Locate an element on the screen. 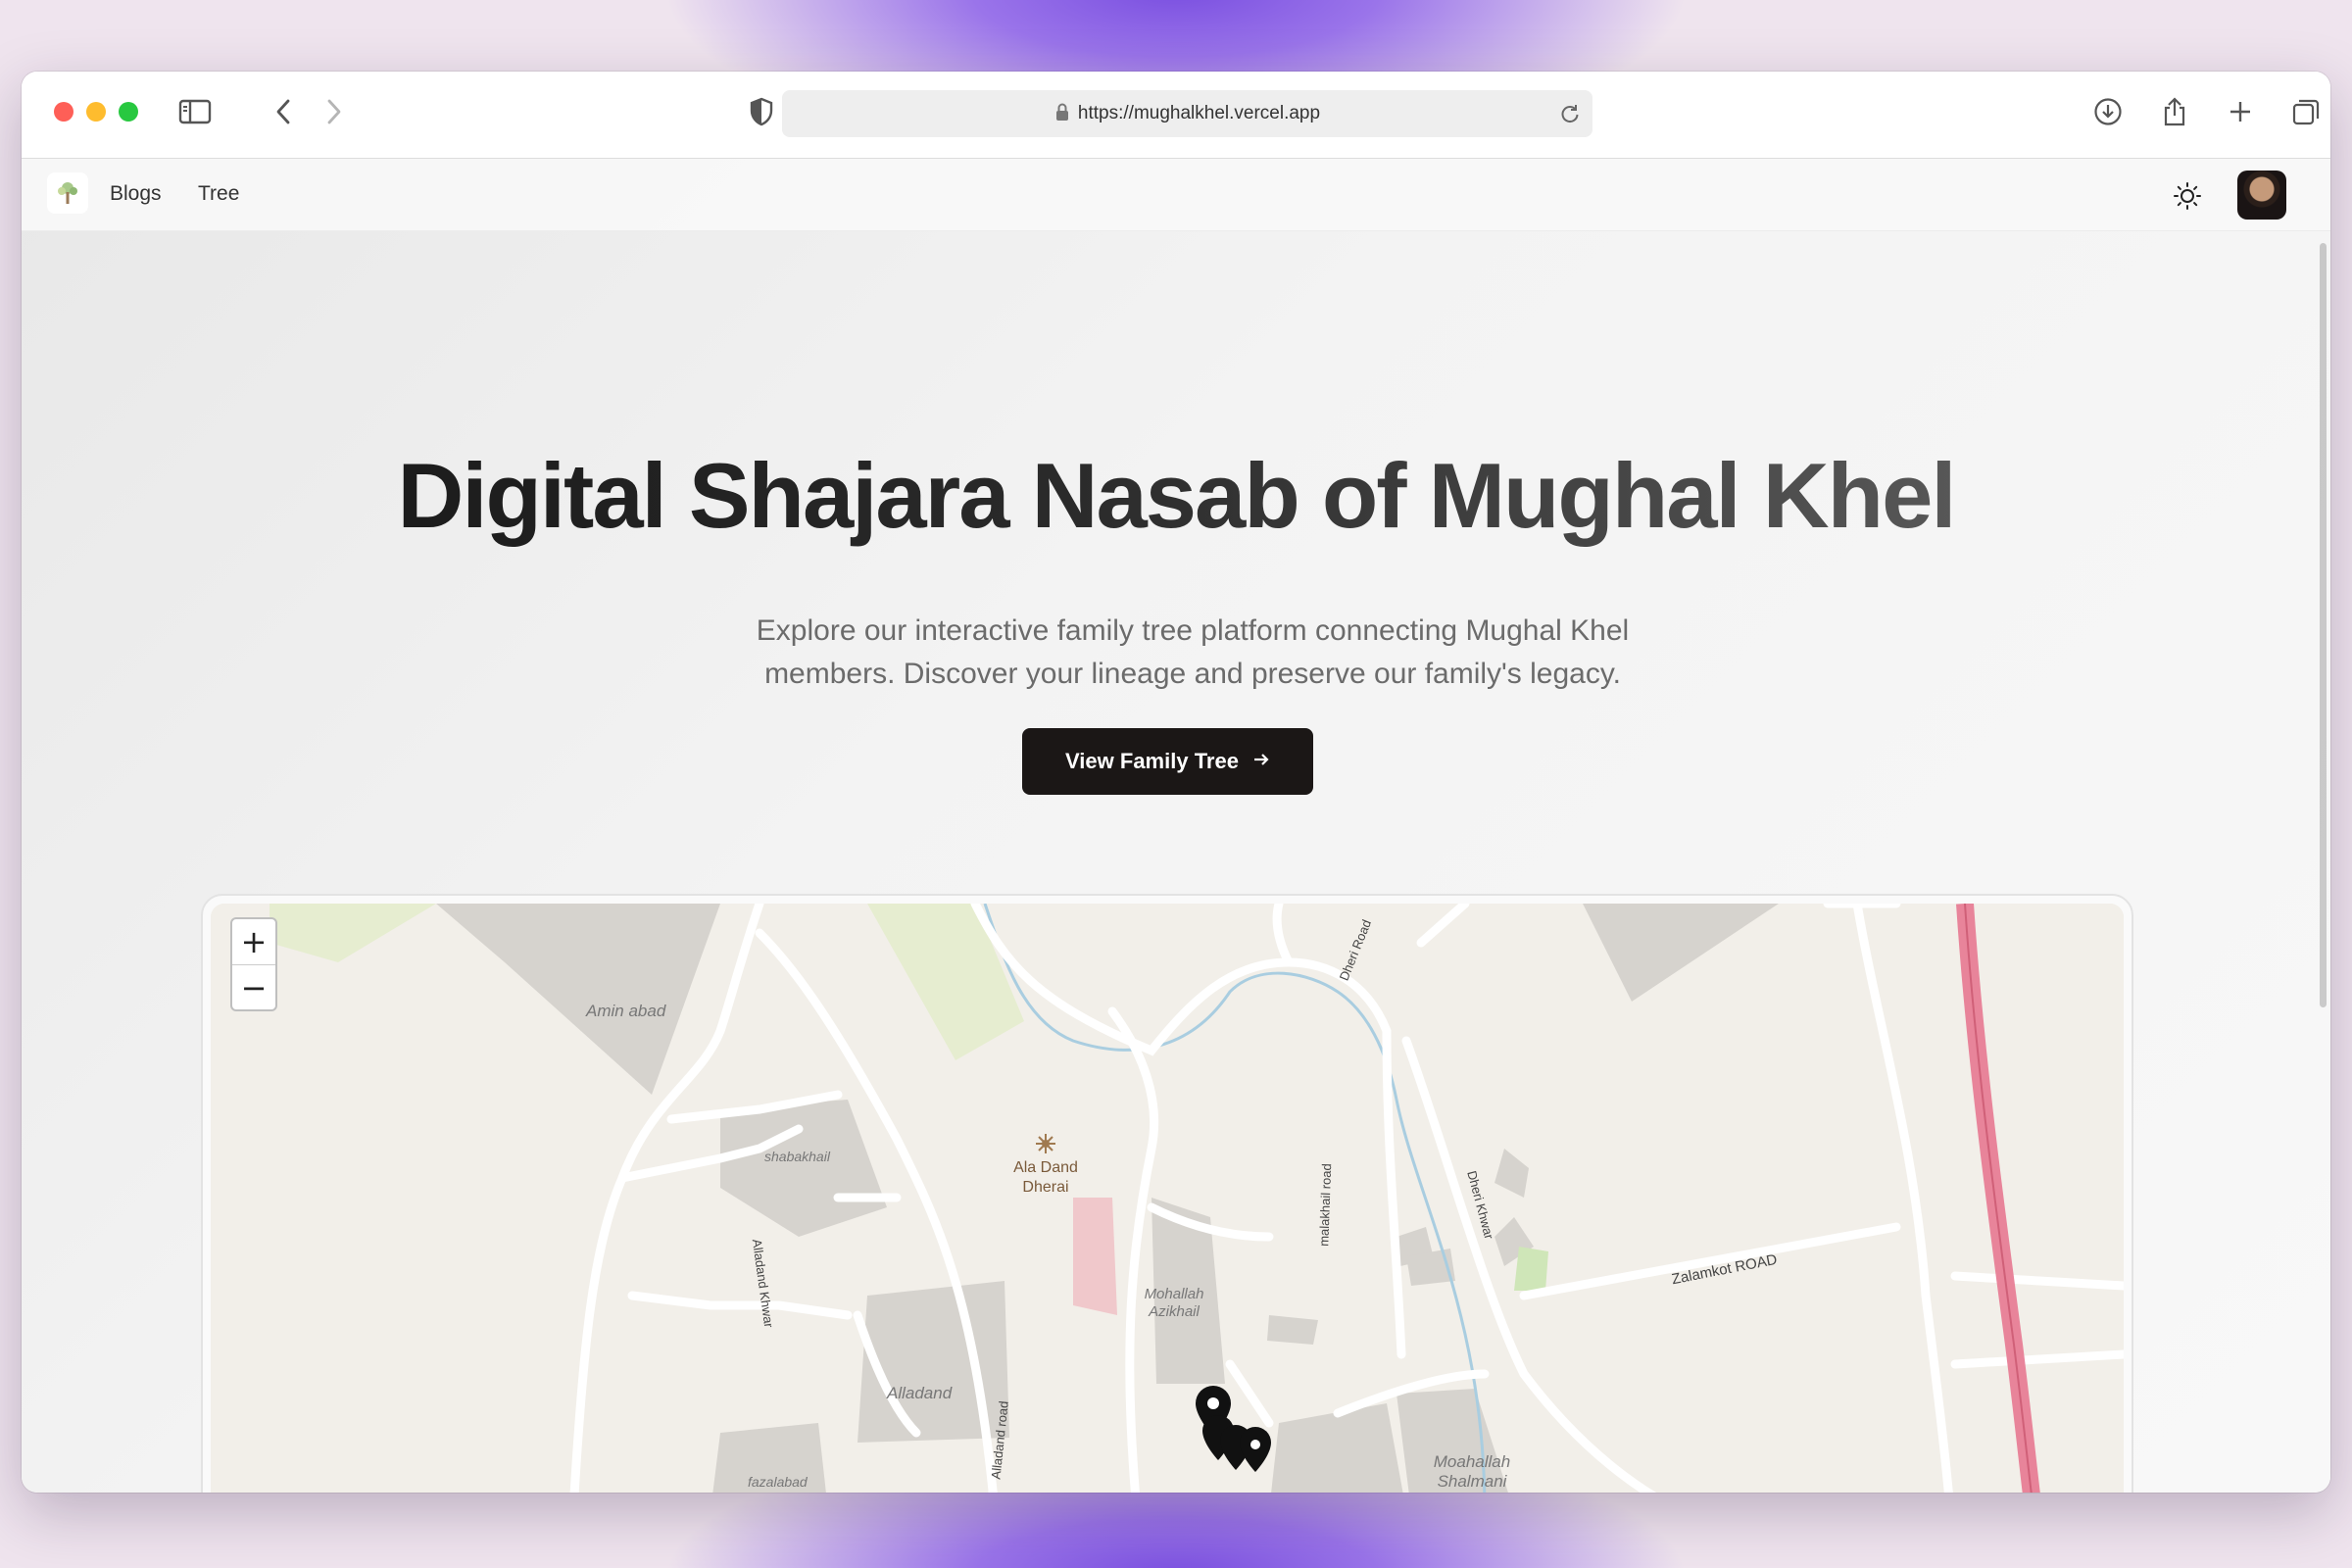 The height and width of the screenshot is (1568, 2352). minimize-window-button is located at coordinates (96, 112).